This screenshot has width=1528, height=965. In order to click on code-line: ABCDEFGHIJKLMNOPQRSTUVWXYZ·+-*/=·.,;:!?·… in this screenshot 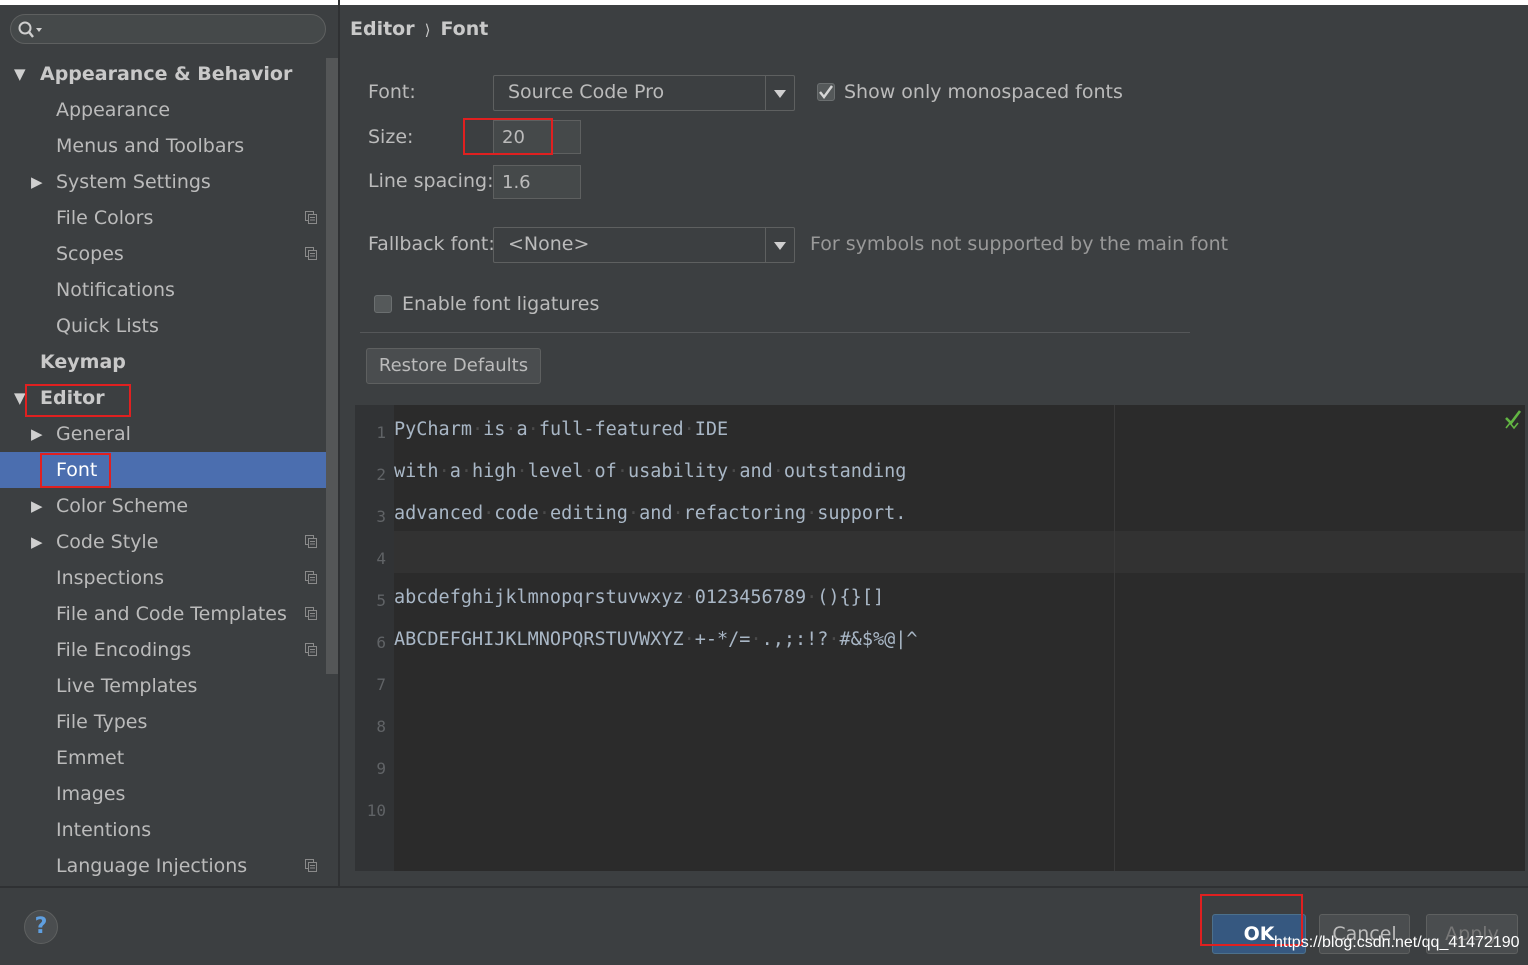, I will do `click(656, 639)`.